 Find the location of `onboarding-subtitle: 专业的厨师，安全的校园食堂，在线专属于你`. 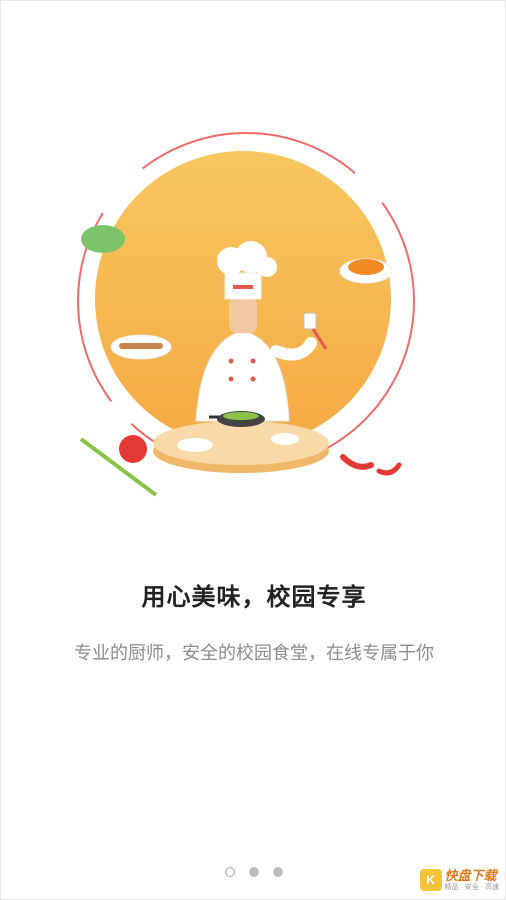

onboarding-subtitle: 专业的厨师，安全的校园食堂，在线专属于你 is located at coordinates (254, 653).